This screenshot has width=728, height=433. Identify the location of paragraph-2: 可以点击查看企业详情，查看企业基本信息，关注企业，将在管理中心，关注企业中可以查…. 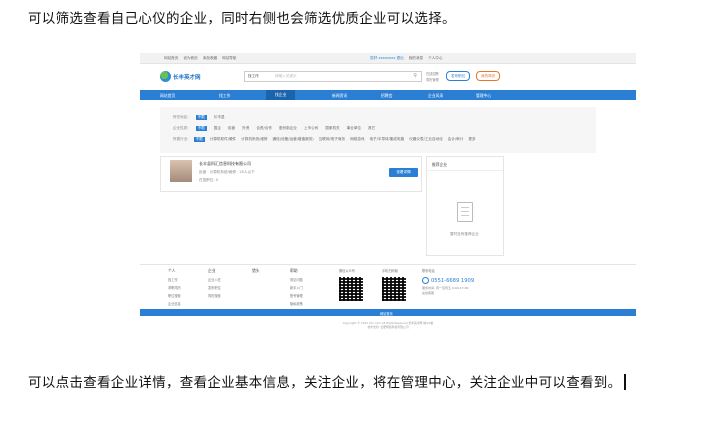
(338, 383).